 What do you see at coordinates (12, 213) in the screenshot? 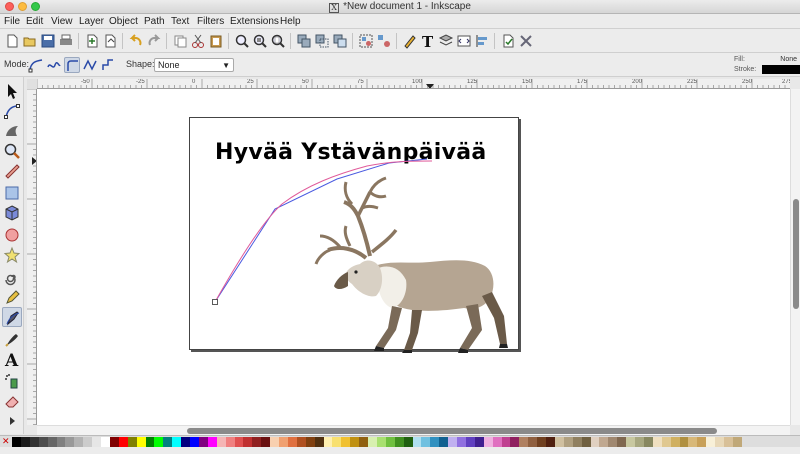
I see `3d-box-tool-icon` at bounding box center [12, 213].